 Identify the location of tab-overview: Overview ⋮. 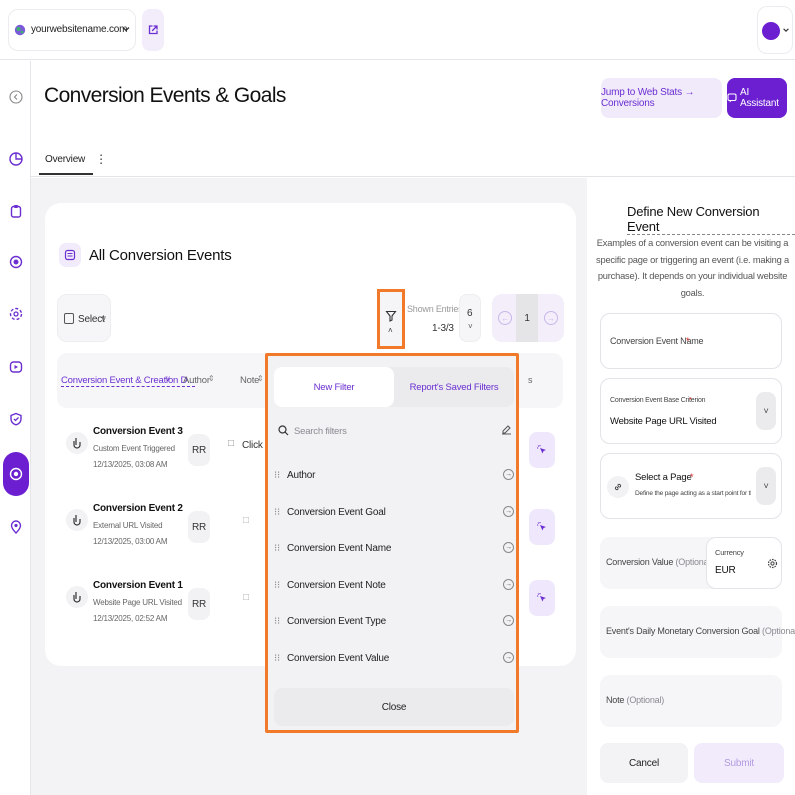
(73, 160).